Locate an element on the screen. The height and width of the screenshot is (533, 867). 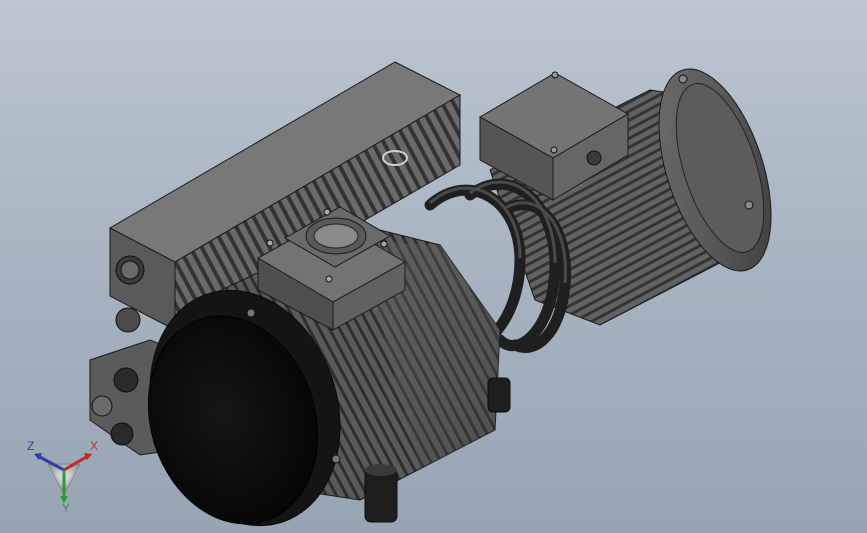
z-axis-label: Z is located at coordinates (30, 446).